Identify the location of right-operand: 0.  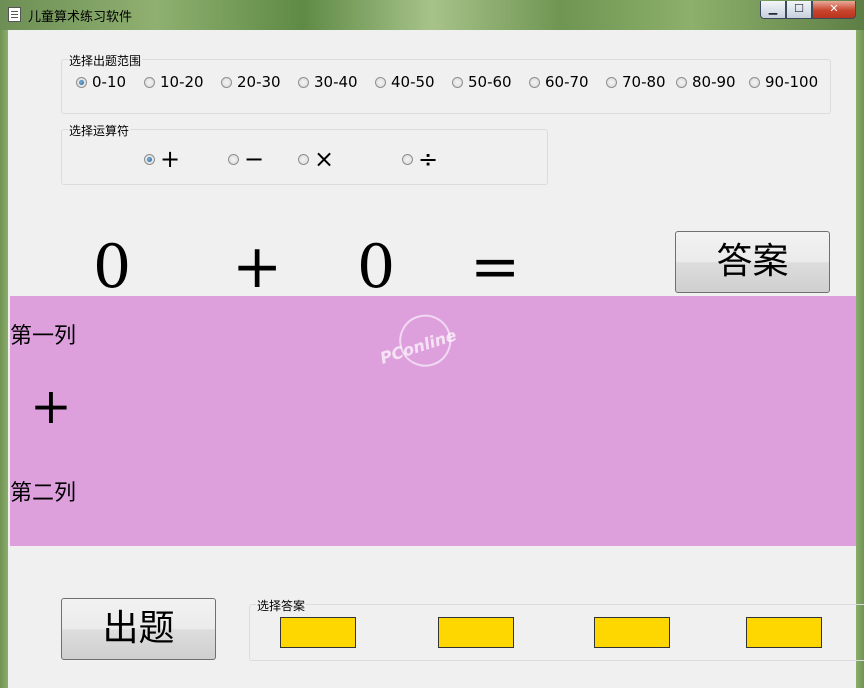
(376, 267).